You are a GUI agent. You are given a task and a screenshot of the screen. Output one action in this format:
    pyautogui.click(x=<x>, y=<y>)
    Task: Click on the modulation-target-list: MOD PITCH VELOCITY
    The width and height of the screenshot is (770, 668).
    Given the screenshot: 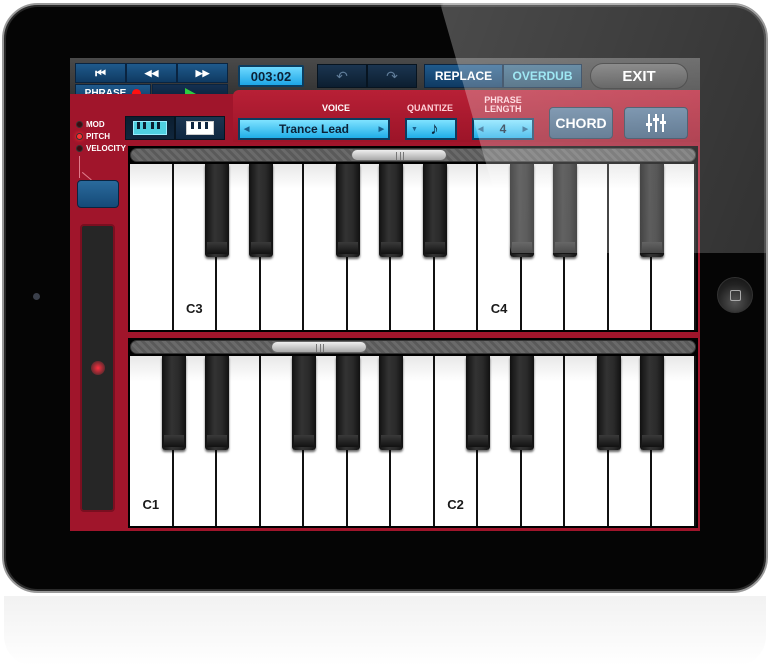 What is the action you would take?
    pyautogui.click(x=101, y=136)
    